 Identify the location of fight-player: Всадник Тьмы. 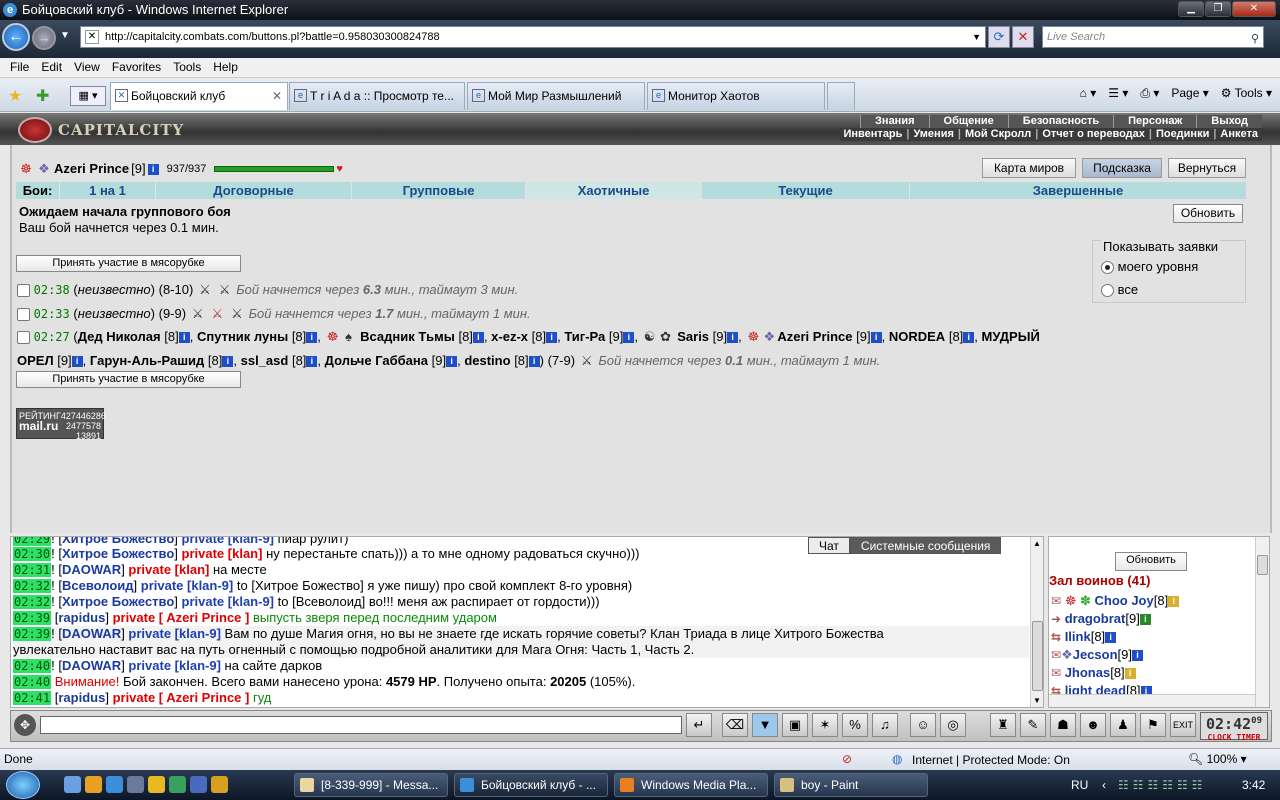
(407, 336).